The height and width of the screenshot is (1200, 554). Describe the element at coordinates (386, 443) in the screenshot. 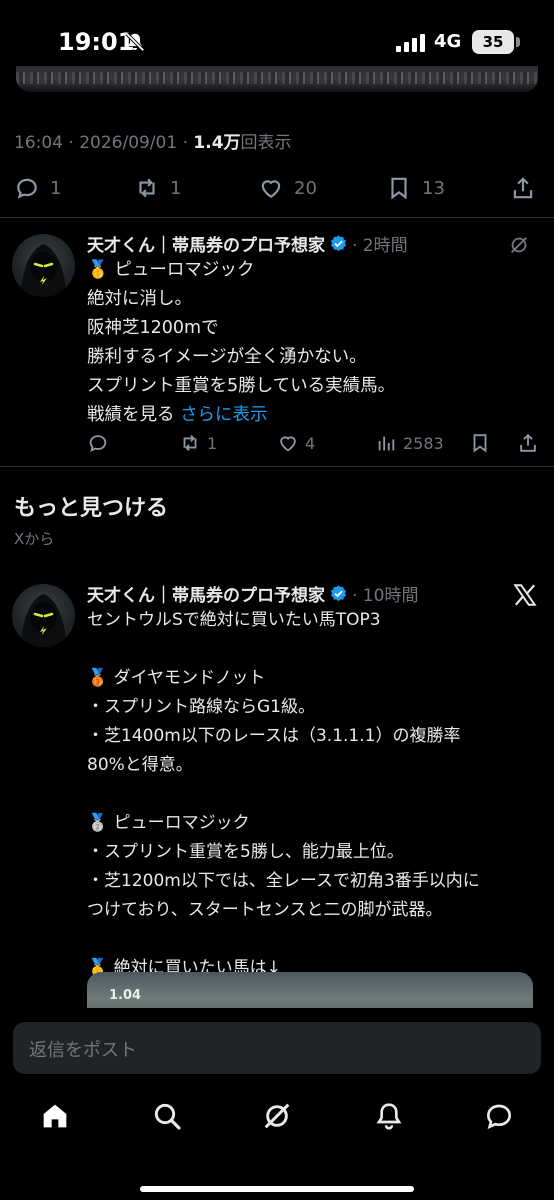

I see `views-icon` at that location.